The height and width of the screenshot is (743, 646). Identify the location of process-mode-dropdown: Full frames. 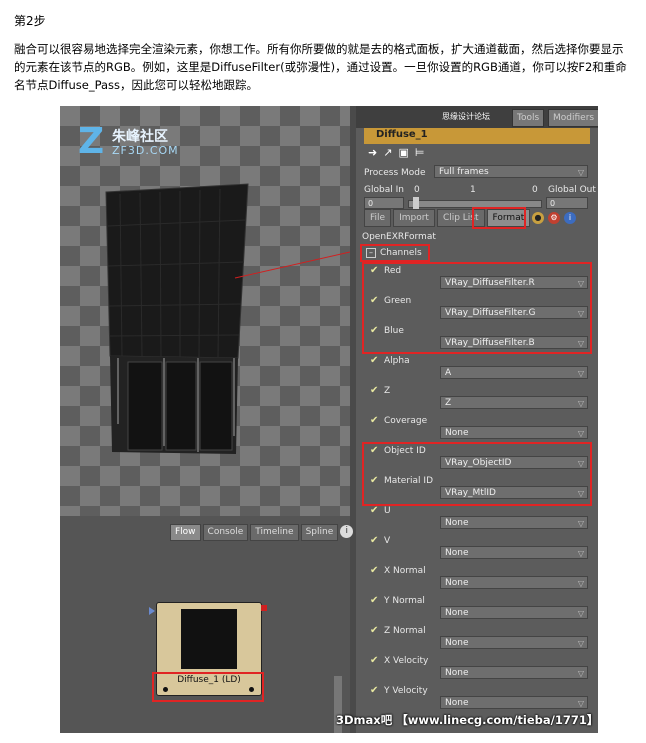
(511, 172).